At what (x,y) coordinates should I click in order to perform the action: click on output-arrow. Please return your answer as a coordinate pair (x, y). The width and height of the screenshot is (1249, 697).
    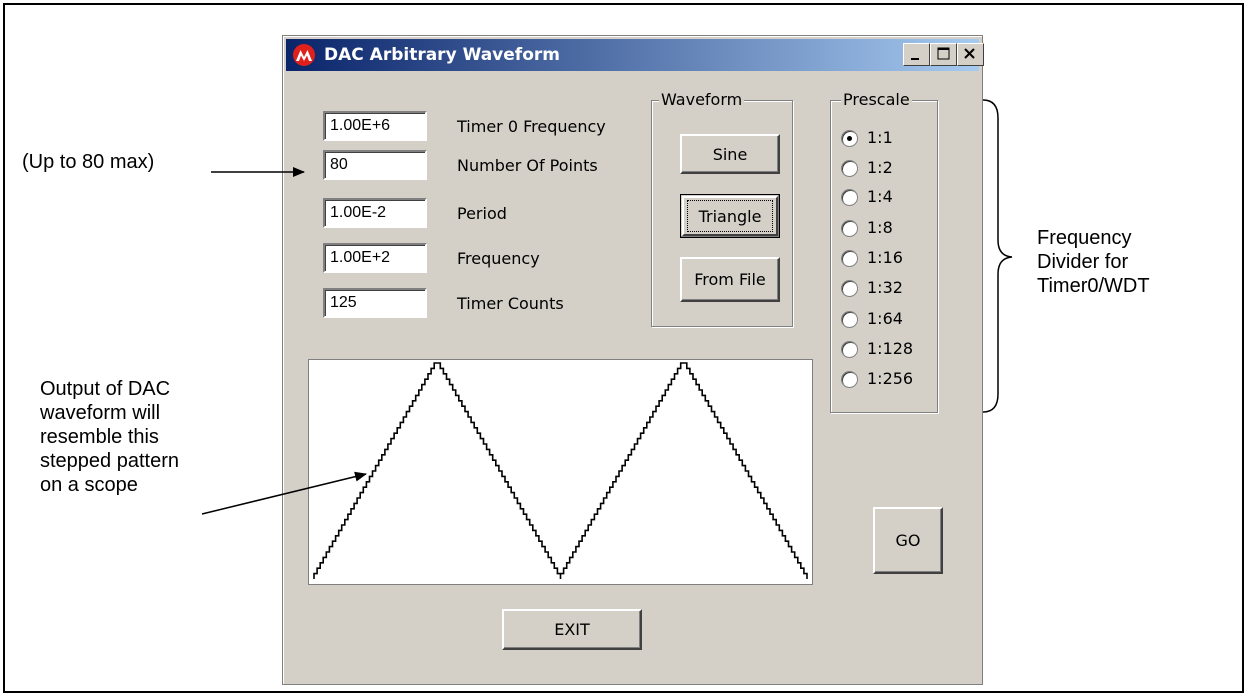
    Looking at the image, I should click on (284, 493).